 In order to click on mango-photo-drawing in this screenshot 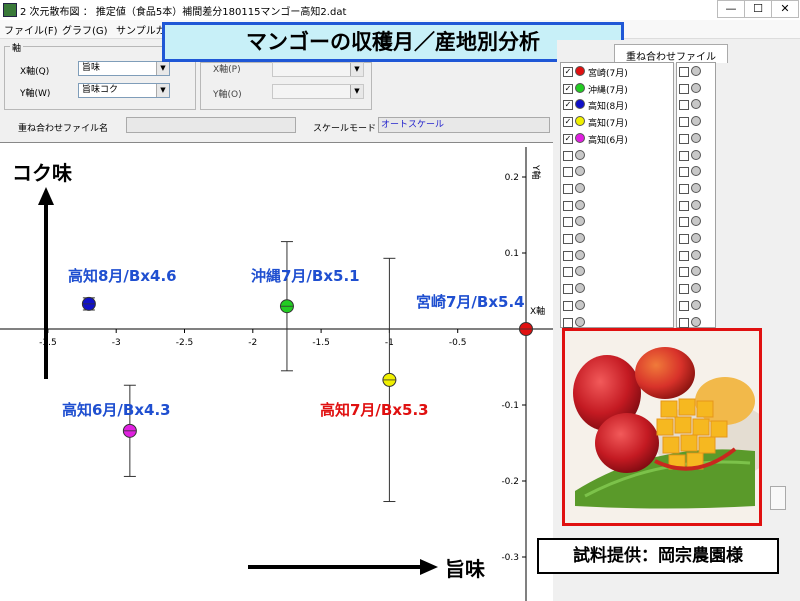, I will do `click(662, 427)`.